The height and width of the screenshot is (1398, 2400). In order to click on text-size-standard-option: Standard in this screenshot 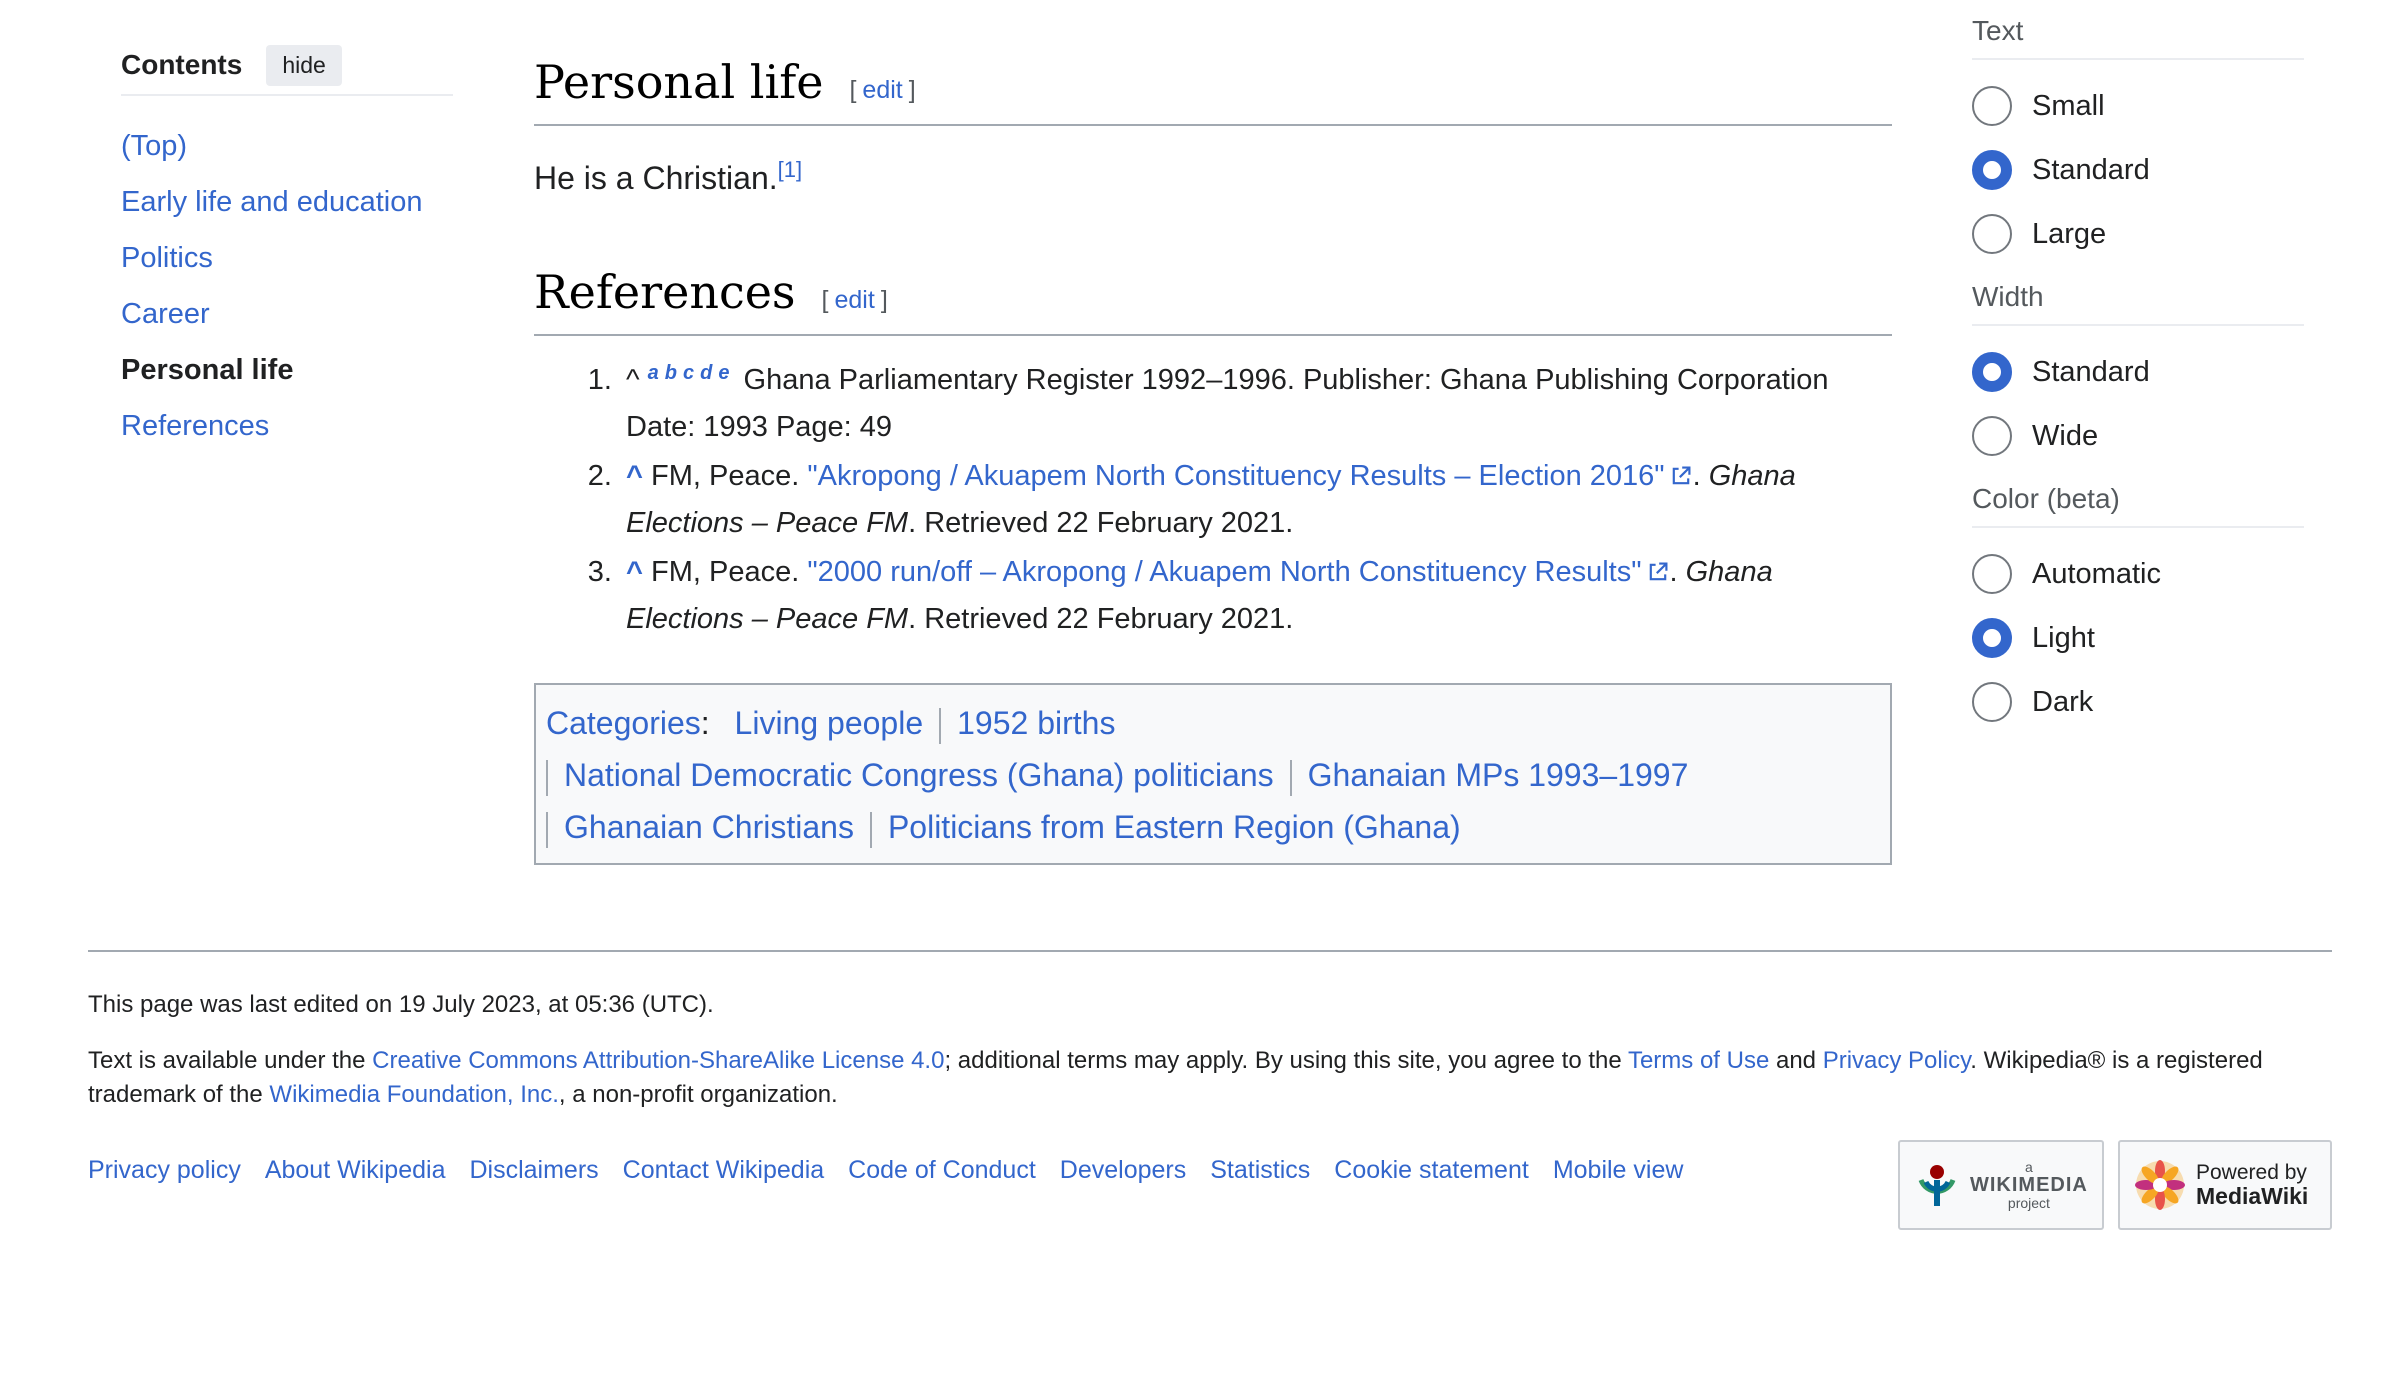, I will do `click(2138, 170)`.